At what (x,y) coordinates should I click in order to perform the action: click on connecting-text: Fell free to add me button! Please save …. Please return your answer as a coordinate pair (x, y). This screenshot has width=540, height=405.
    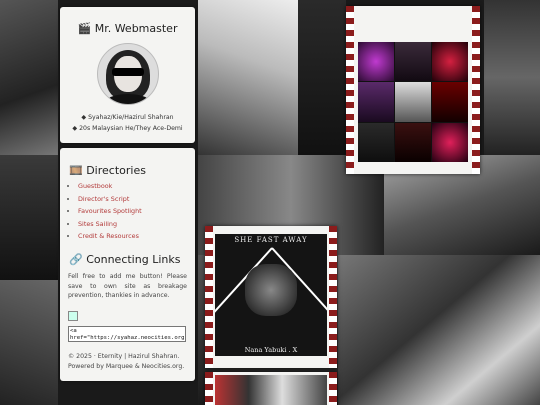
    Looking at the image, I should click on (127, 286).